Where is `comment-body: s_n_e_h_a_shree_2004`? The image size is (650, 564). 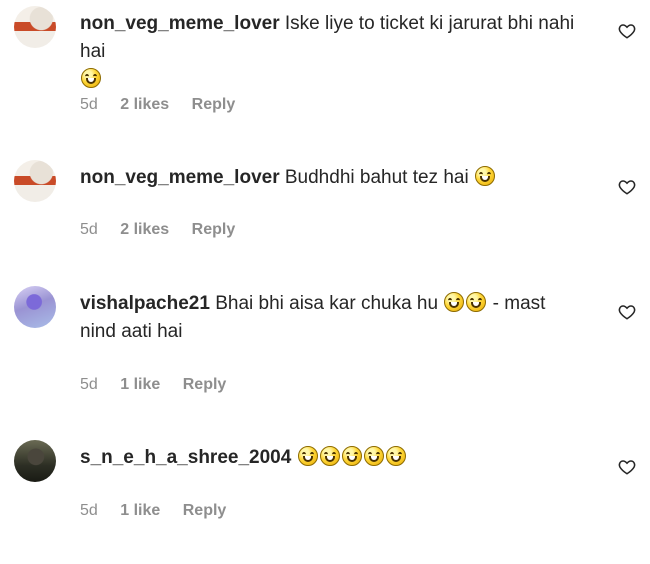 comment-body: s_n_e_h_a_shree_2004 is located at coordinates (335, 458).